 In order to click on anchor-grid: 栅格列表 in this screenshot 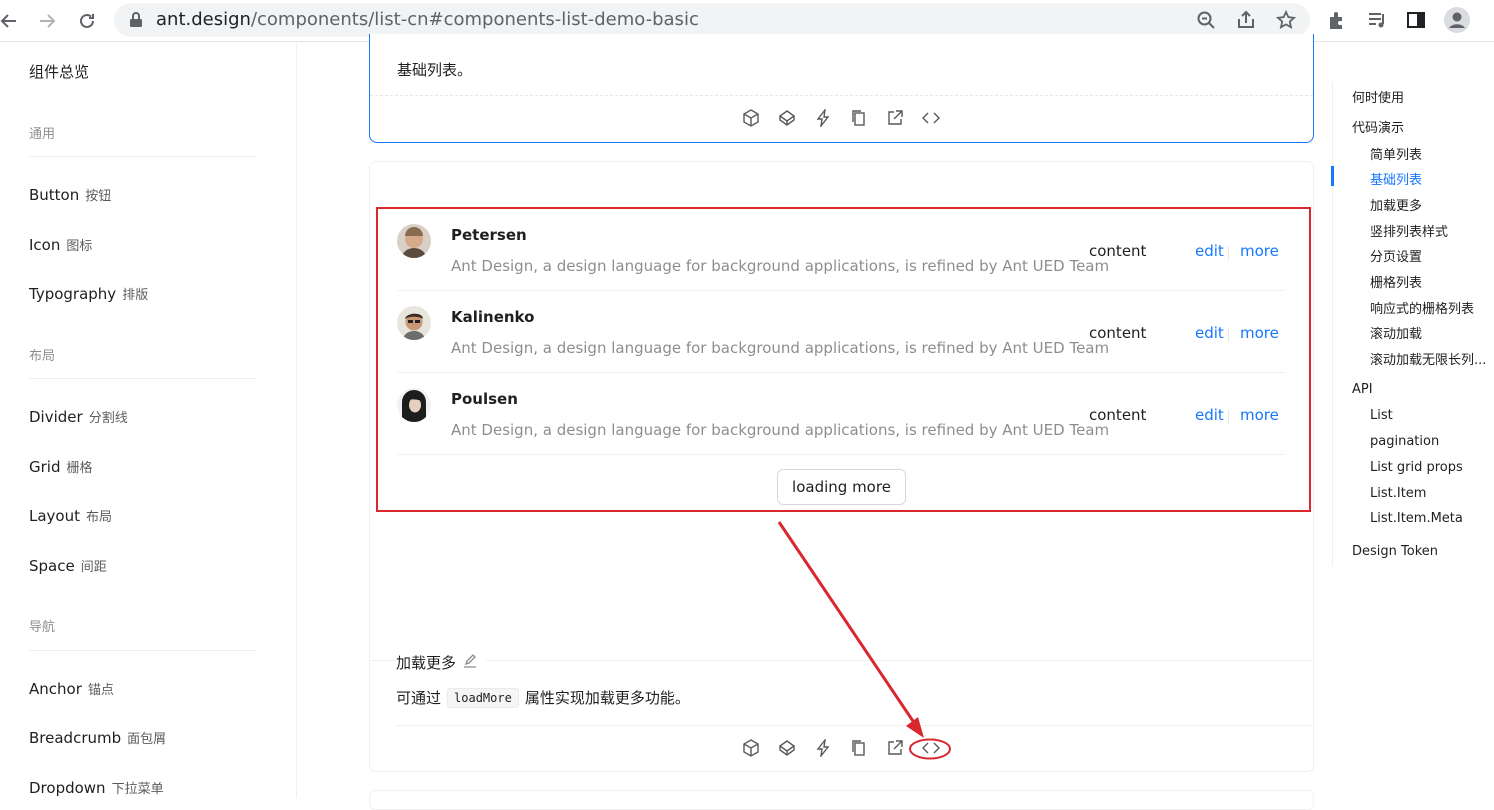, I will do `click(1396, 281)`.